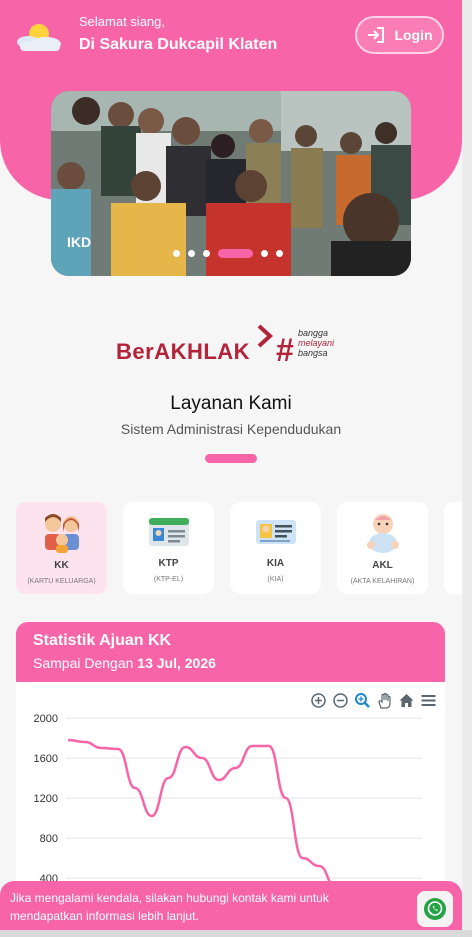 This screenshot has height=937, width=472. Describe the element at coordinates (376, 35) in the screenshot. I see `login-icon` at that location.